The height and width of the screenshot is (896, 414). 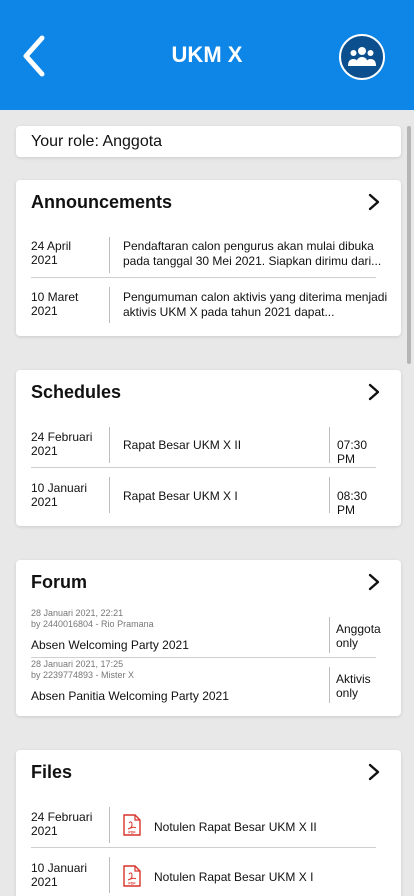 I want to click on file-name: Notulen Rapat Besar UKM X II, so click(x=235, y=827).